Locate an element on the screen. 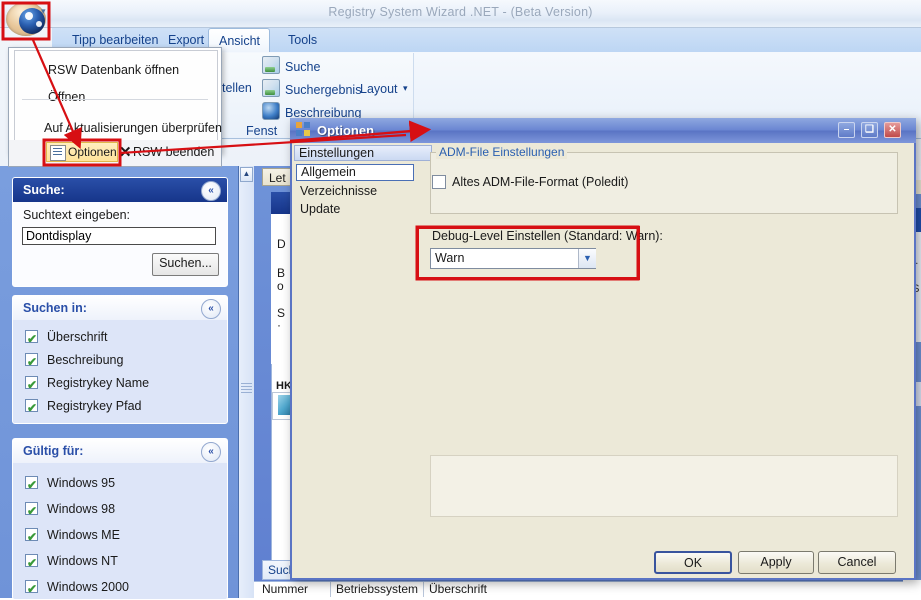 The height and width of the screenshot is (600, 921). options-window-icon is located at coordinates (303, 129).